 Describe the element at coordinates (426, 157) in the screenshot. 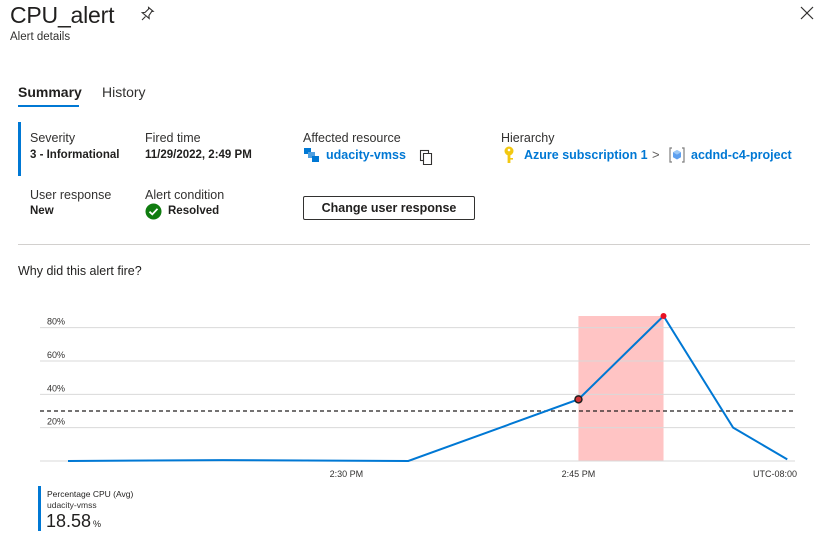

I see `copy-icon` at that location.